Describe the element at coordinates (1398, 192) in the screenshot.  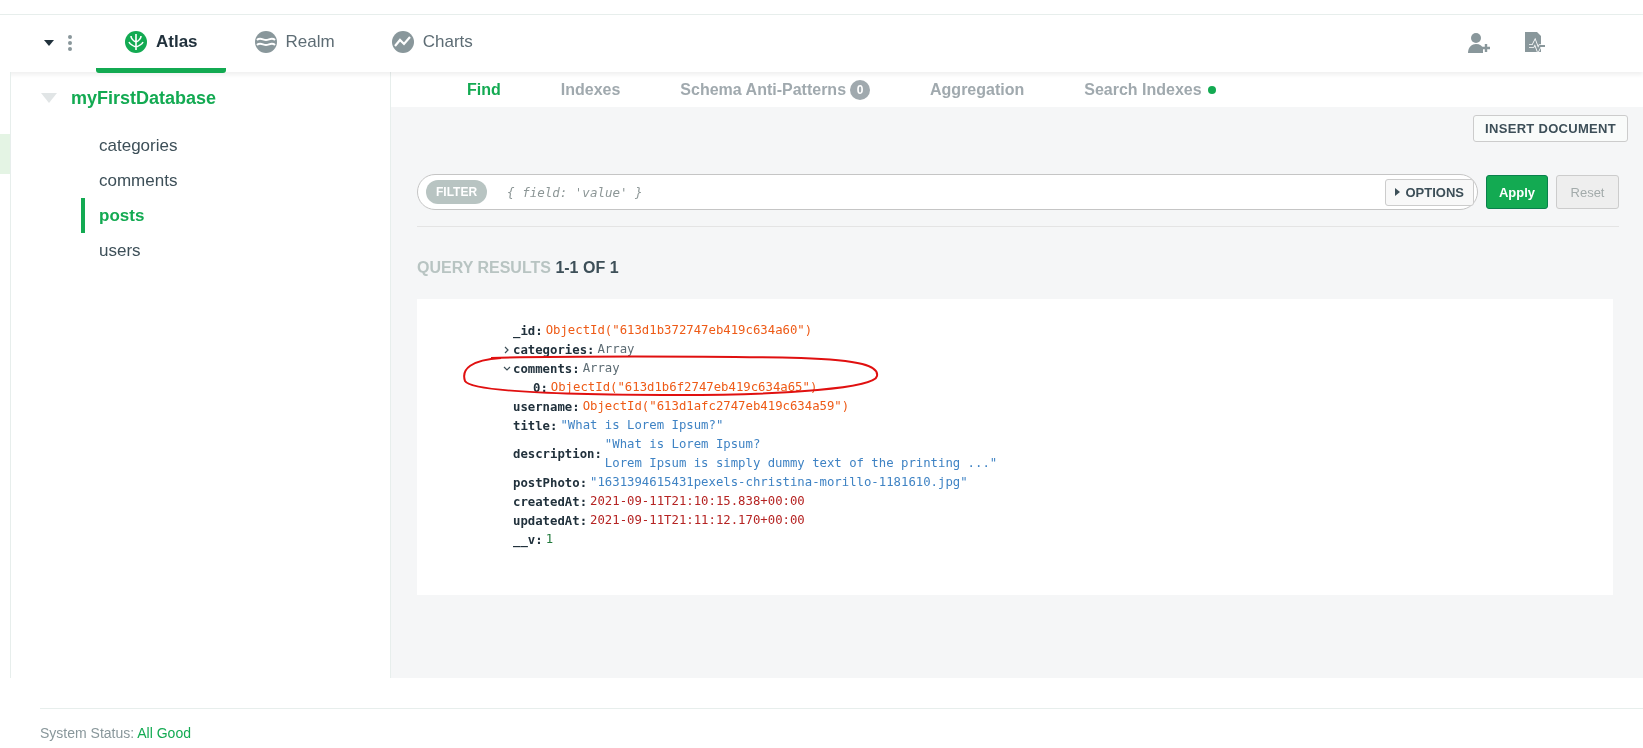
I see `caret-right-icon` at that location.